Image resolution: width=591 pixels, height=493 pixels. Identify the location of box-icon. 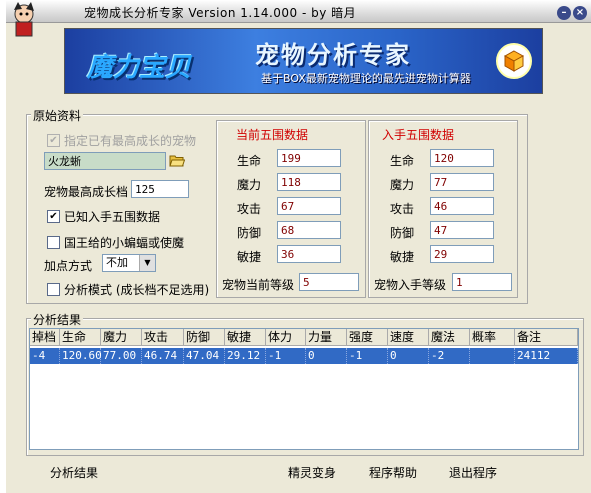
(514, 61).